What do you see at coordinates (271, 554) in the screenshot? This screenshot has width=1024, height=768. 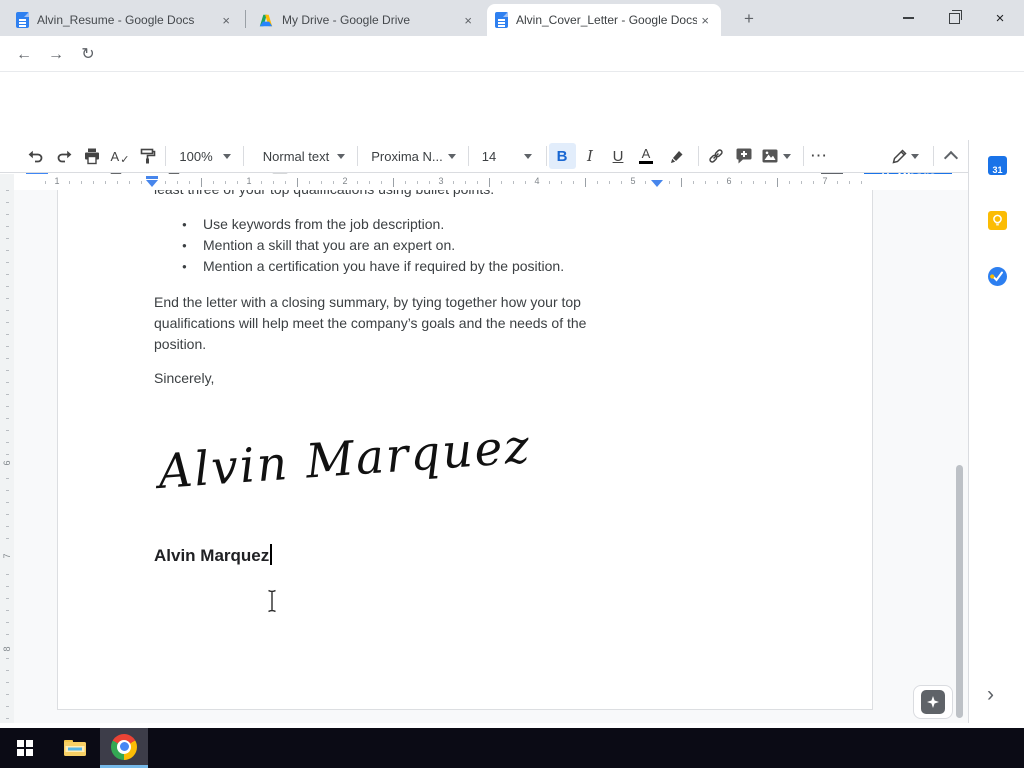 I see `text-cursor` at bounding box center [271, 554].